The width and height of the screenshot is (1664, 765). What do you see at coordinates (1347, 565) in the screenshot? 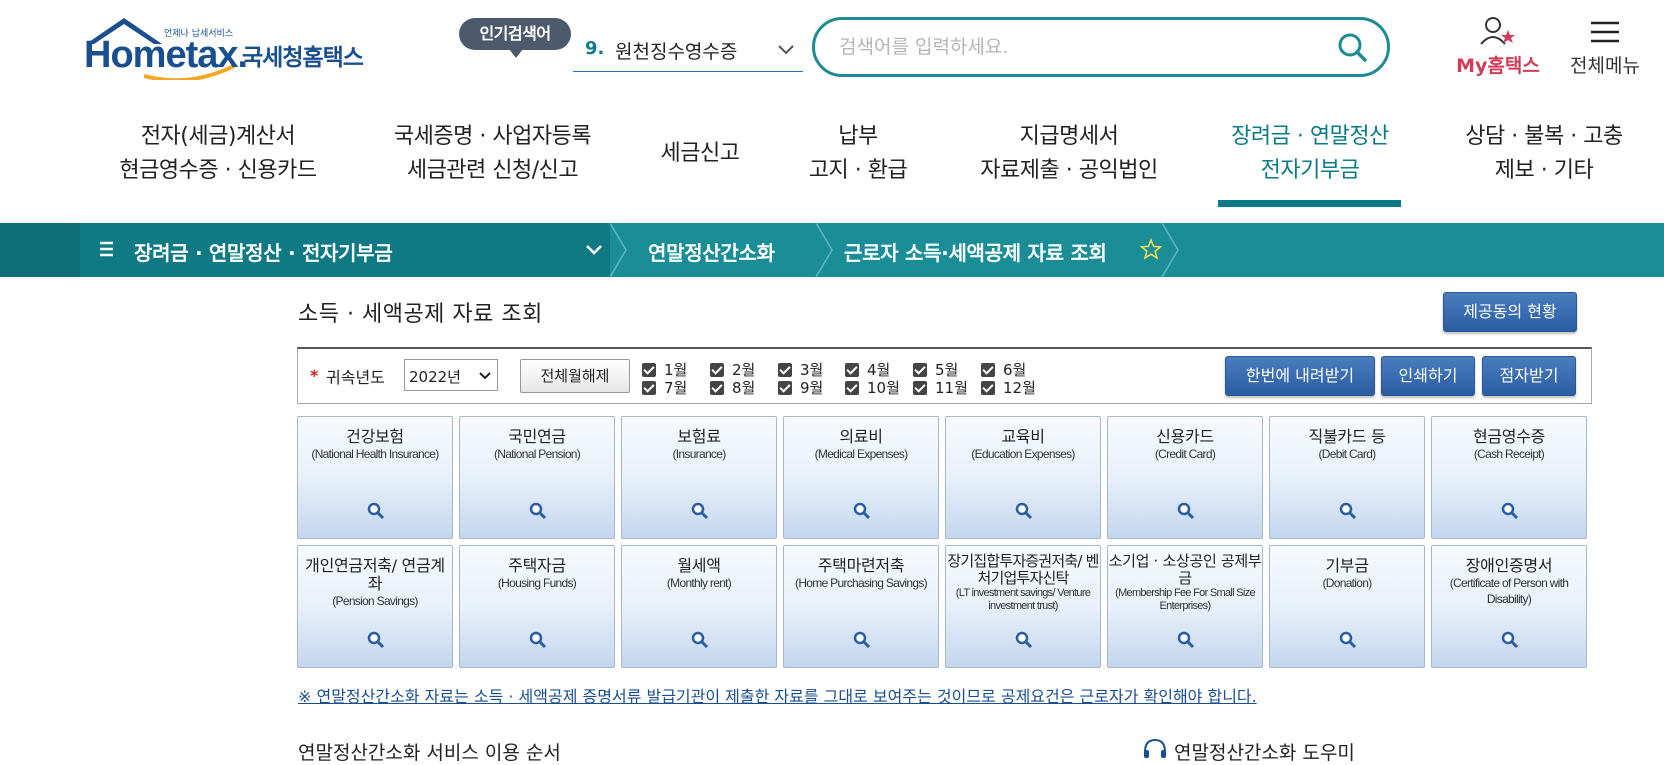
I see `tile-title: 기부금` at bounding box center [1347, 565].